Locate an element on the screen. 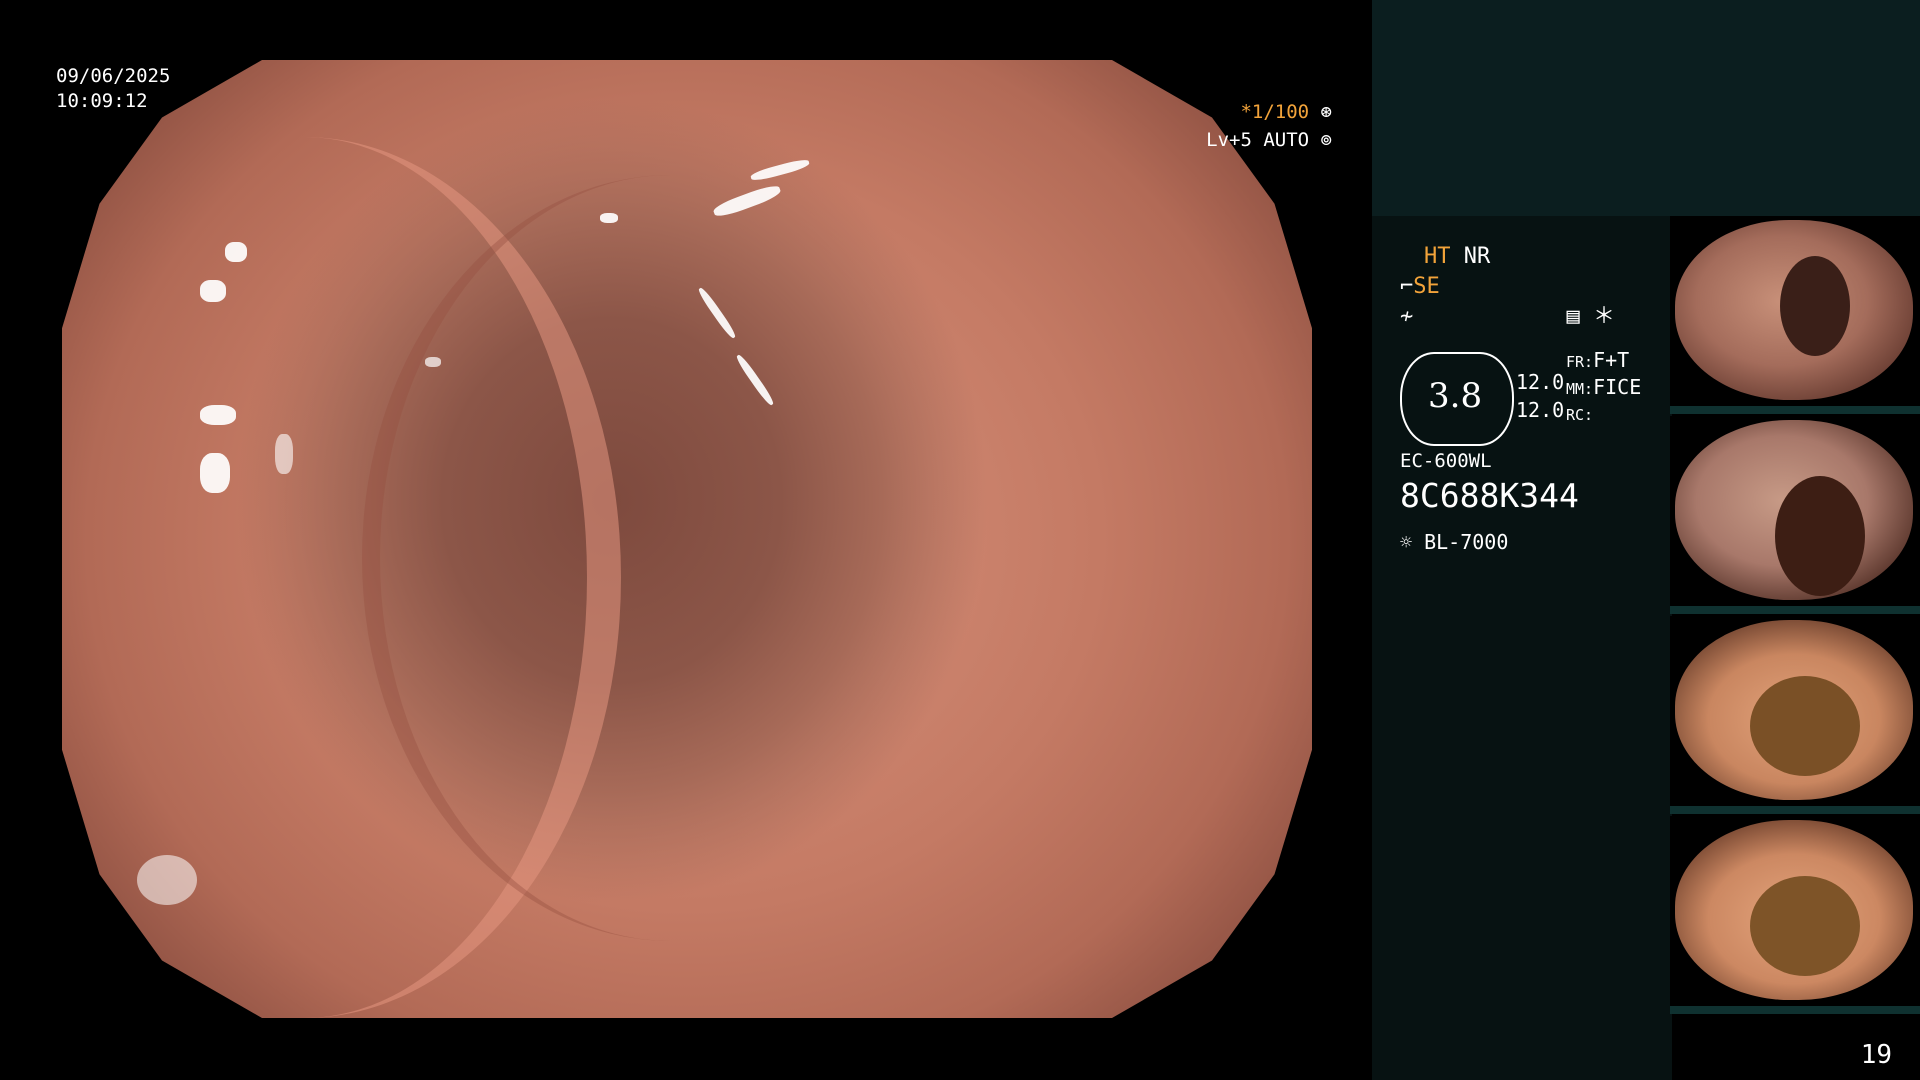 Image resolution: width=1920 pixels, height=1080 pixels. fr-value: F+T is located at coordinates (1611, 360).